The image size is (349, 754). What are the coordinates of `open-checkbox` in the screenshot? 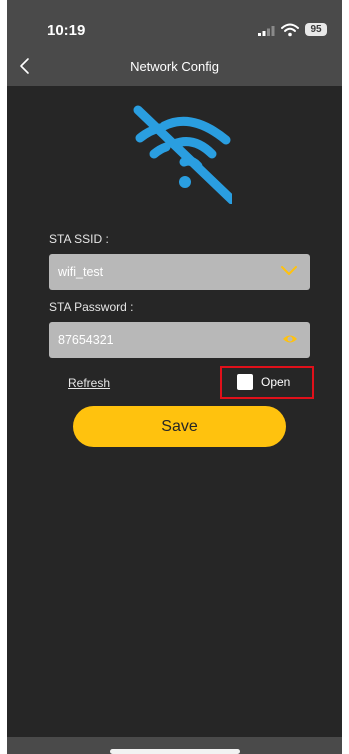 It's located at (245, 382).